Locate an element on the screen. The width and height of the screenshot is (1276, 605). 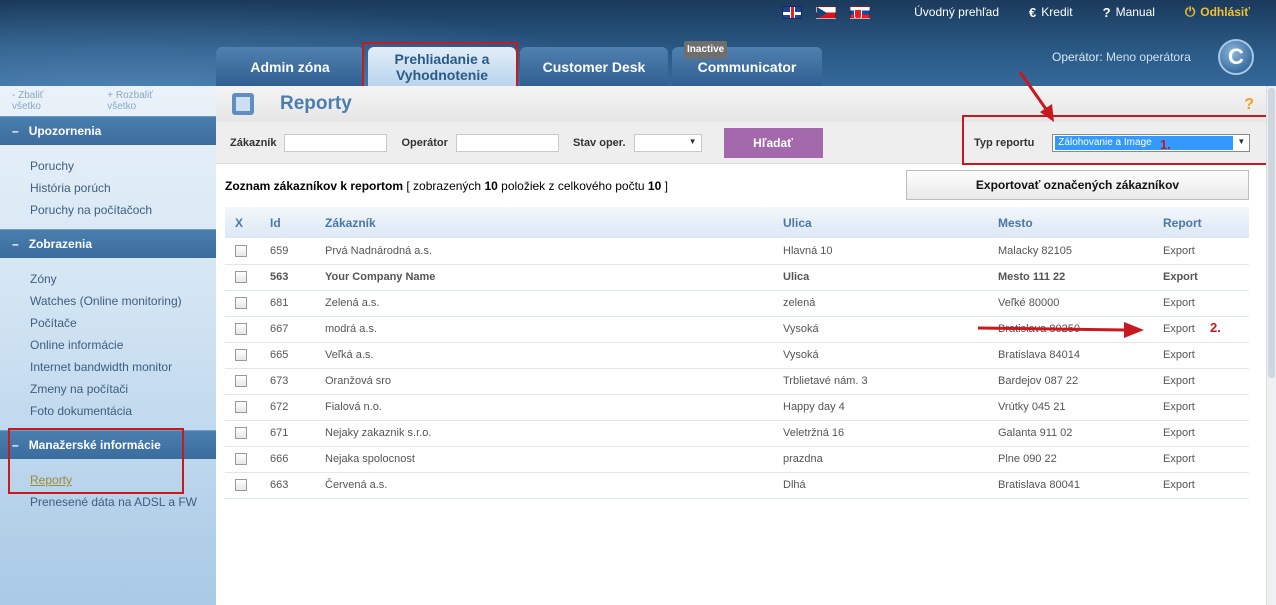
cell-street: Vysoká is located at coordinates (880, 329).